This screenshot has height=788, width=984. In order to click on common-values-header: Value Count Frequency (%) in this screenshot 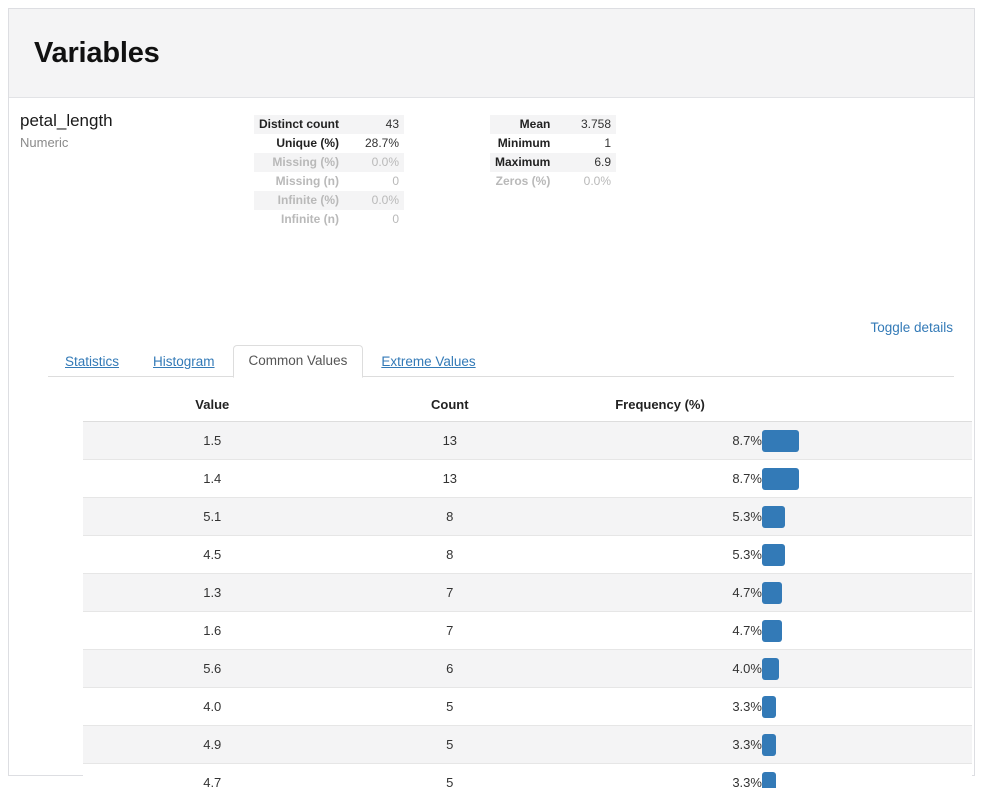, I will do `click(527, 406)`.